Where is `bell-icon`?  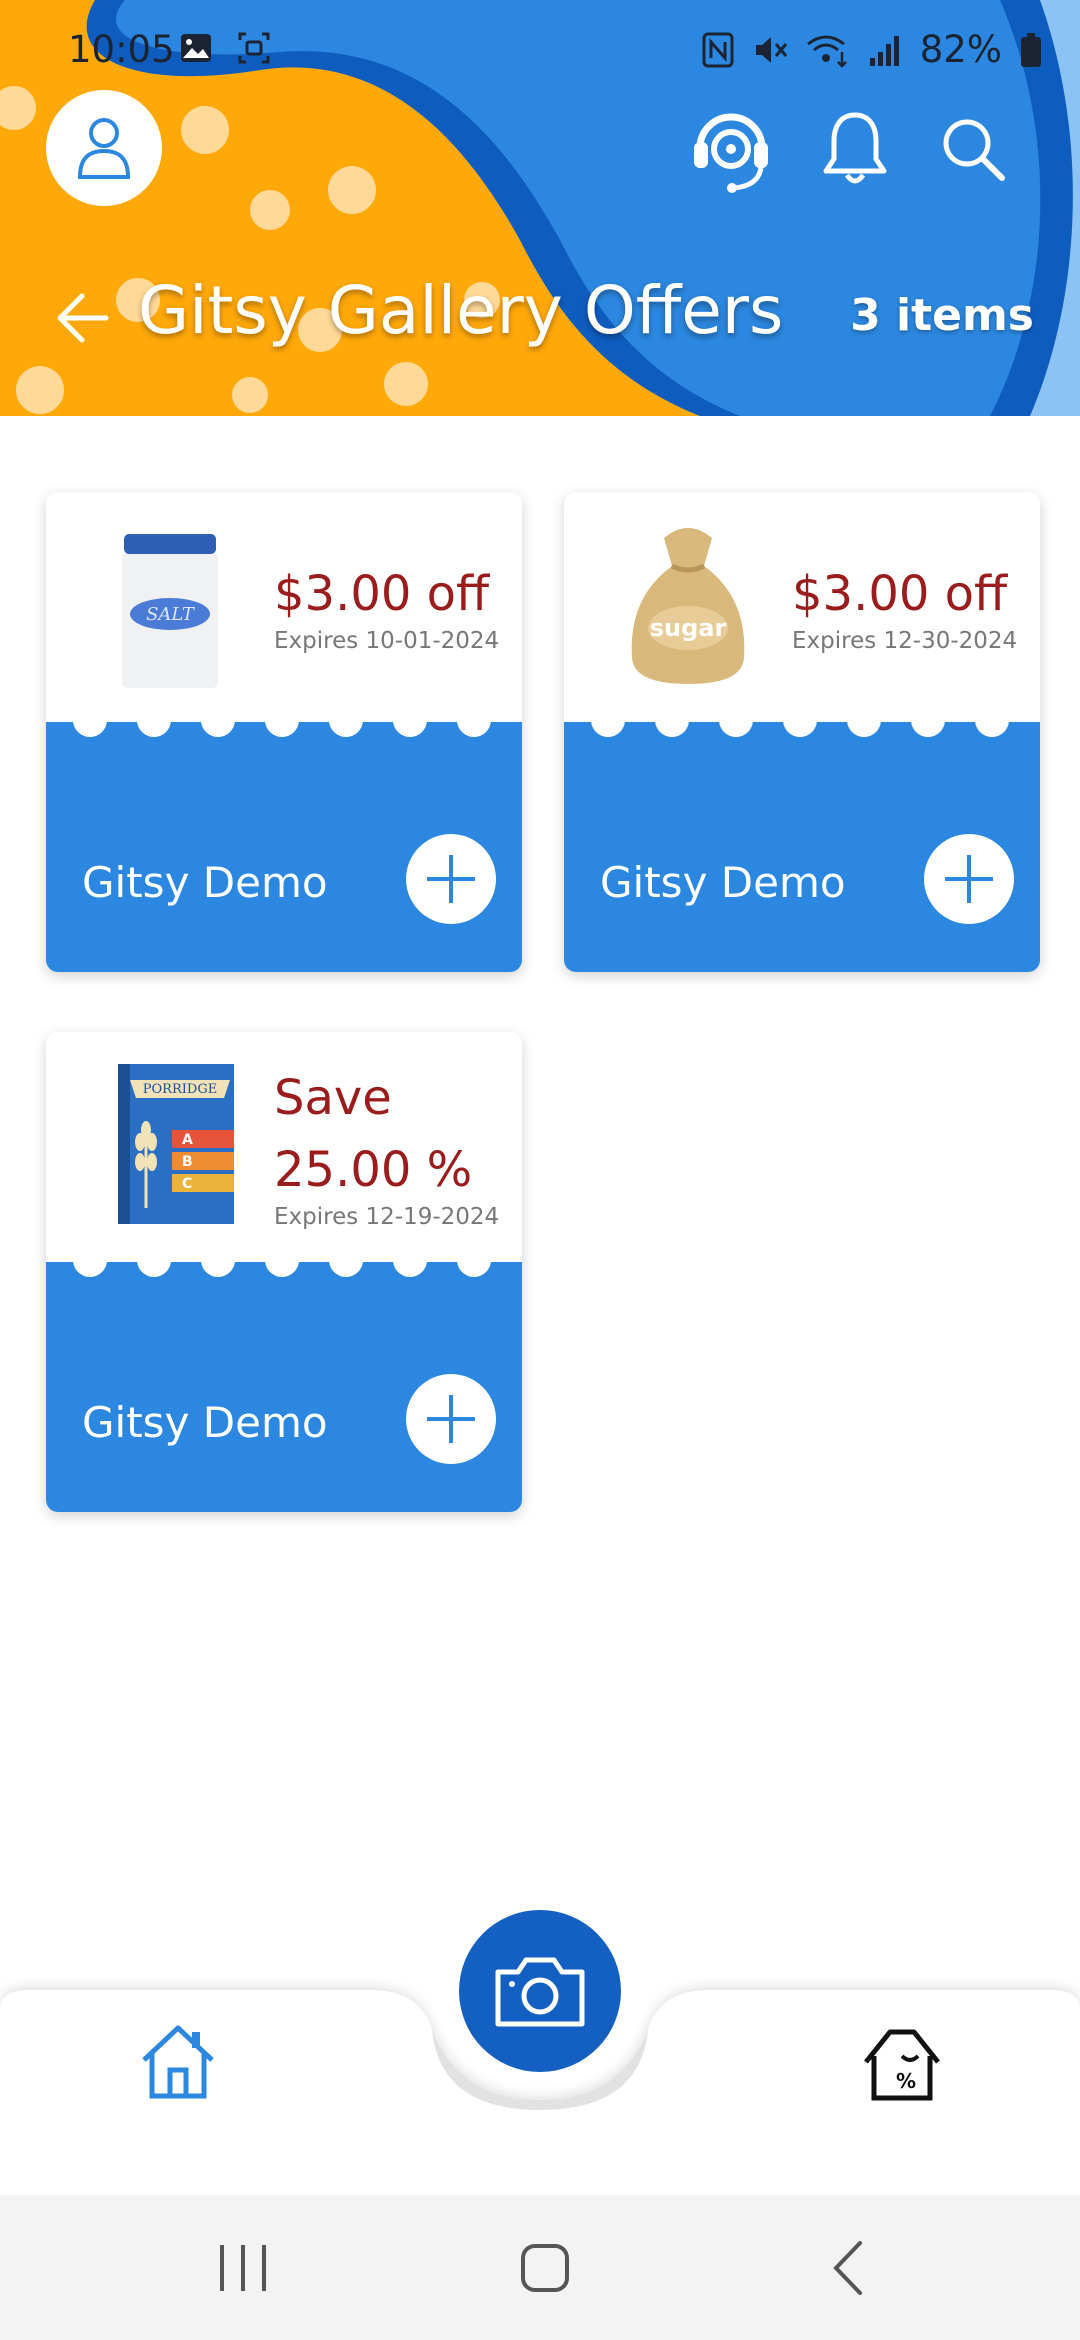
bell-icon is located at coordinates (855, 148).